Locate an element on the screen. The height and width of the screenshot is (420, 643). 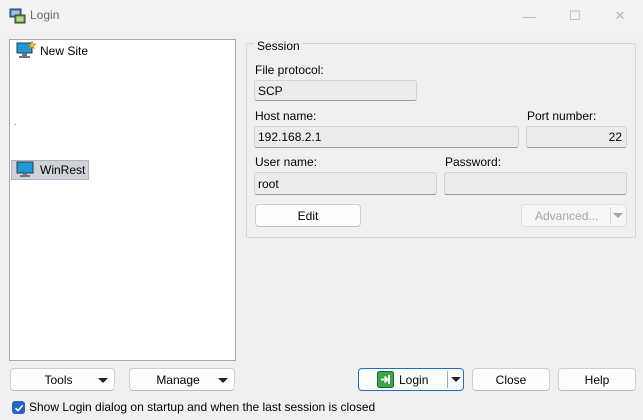
startup-checkbox is located at coordinates (18, 407).